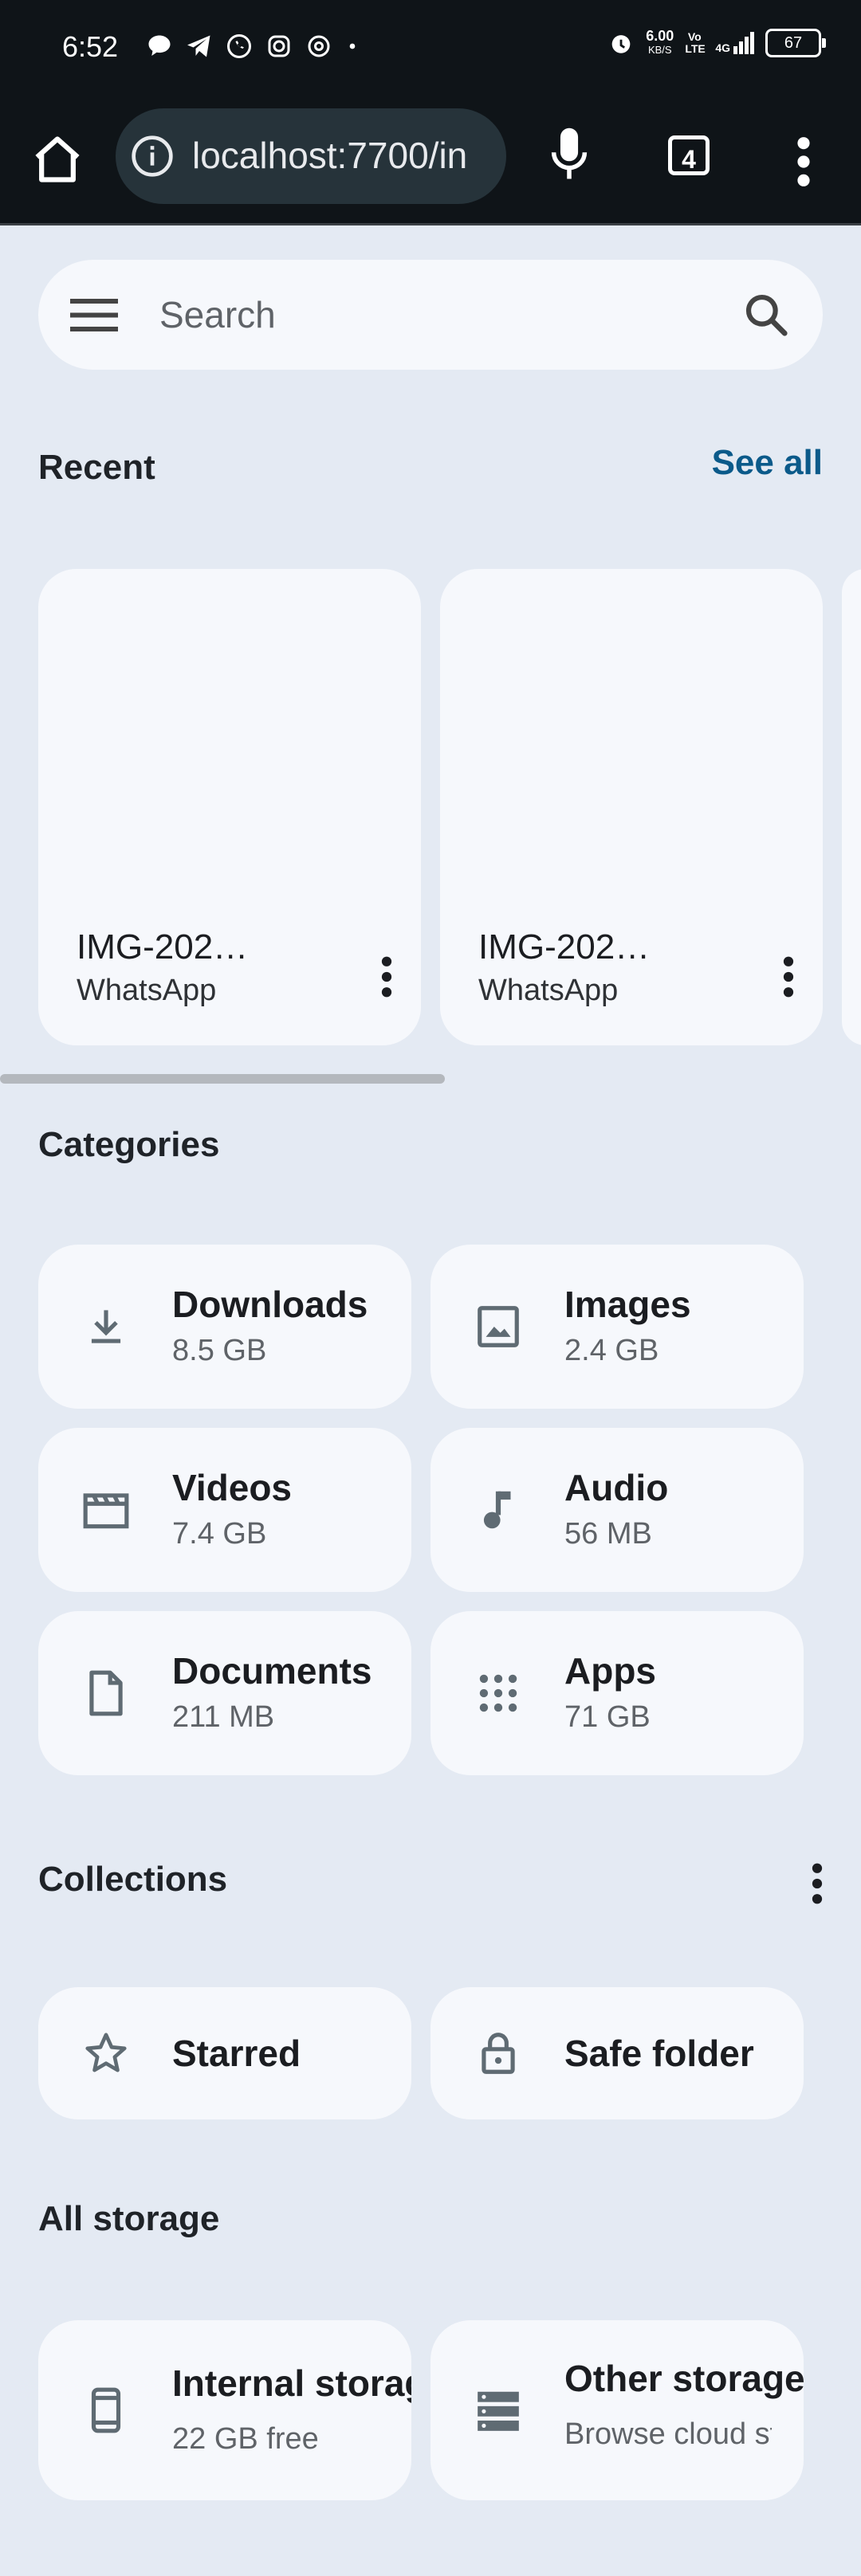 The height and width of the screenshot is (2576, 861). I want to click on category-size: 56 MB, so click(608, 1534).